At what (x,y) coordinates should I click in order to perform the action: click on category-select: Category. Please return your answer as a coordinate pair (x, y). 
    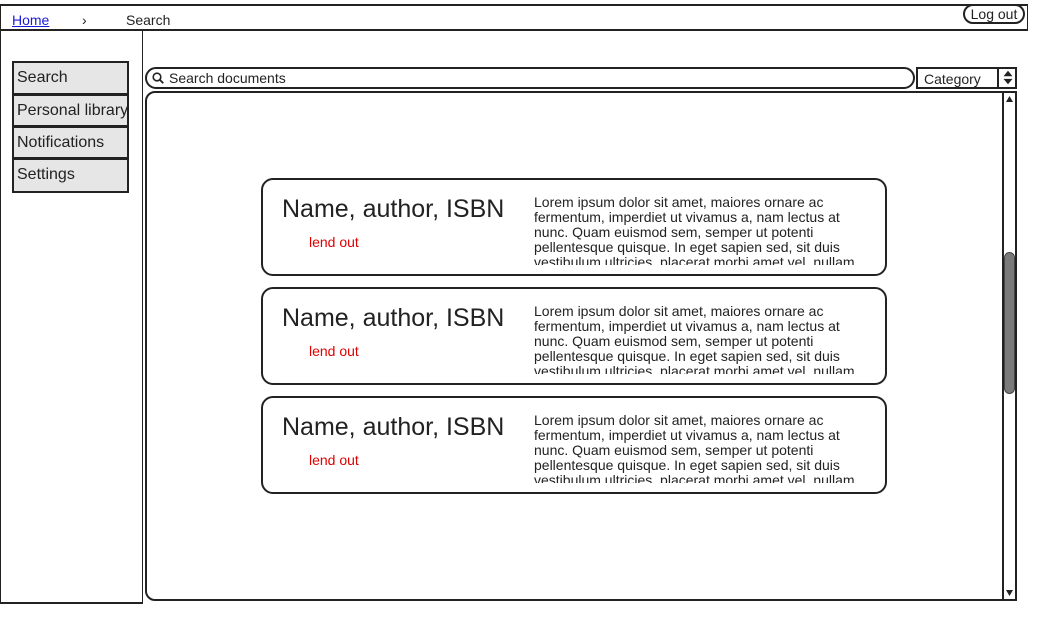
    Looking at the image, I should click on (966, 78).